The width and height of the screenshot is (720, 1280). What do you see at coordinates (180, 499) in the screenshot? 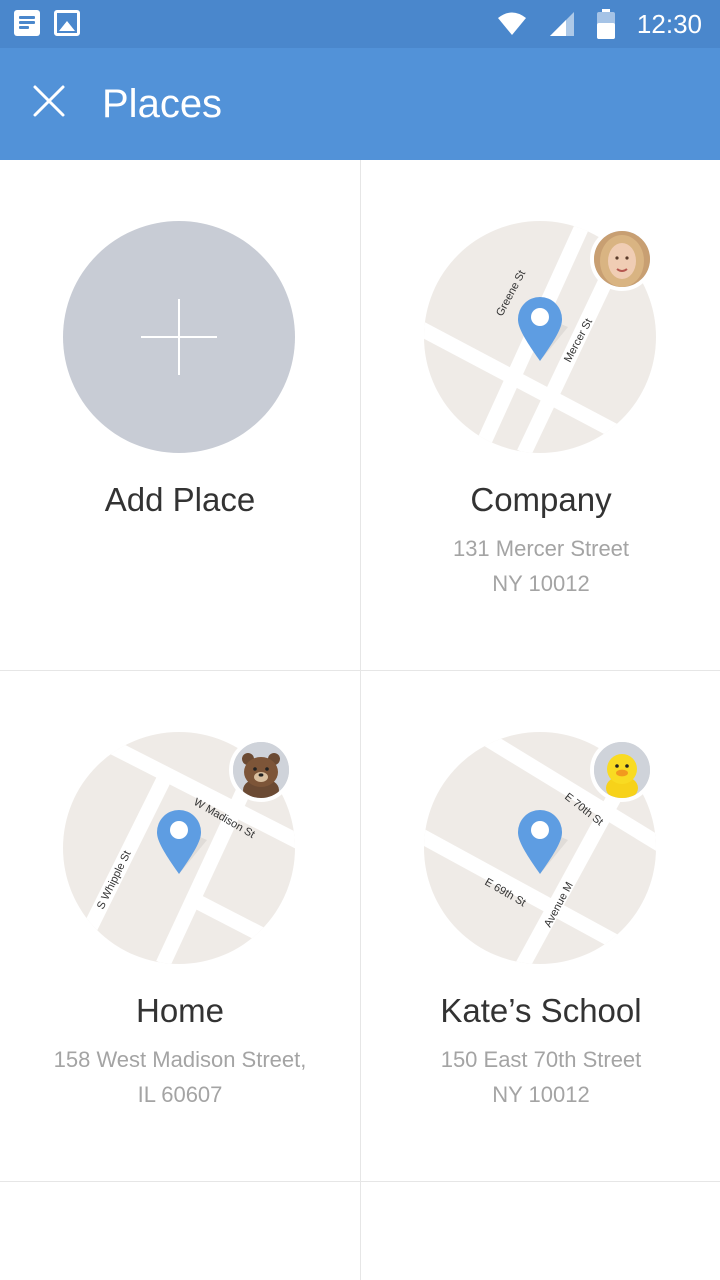
I see `add-place-label: Add Place` at bounding box center [180, 499].